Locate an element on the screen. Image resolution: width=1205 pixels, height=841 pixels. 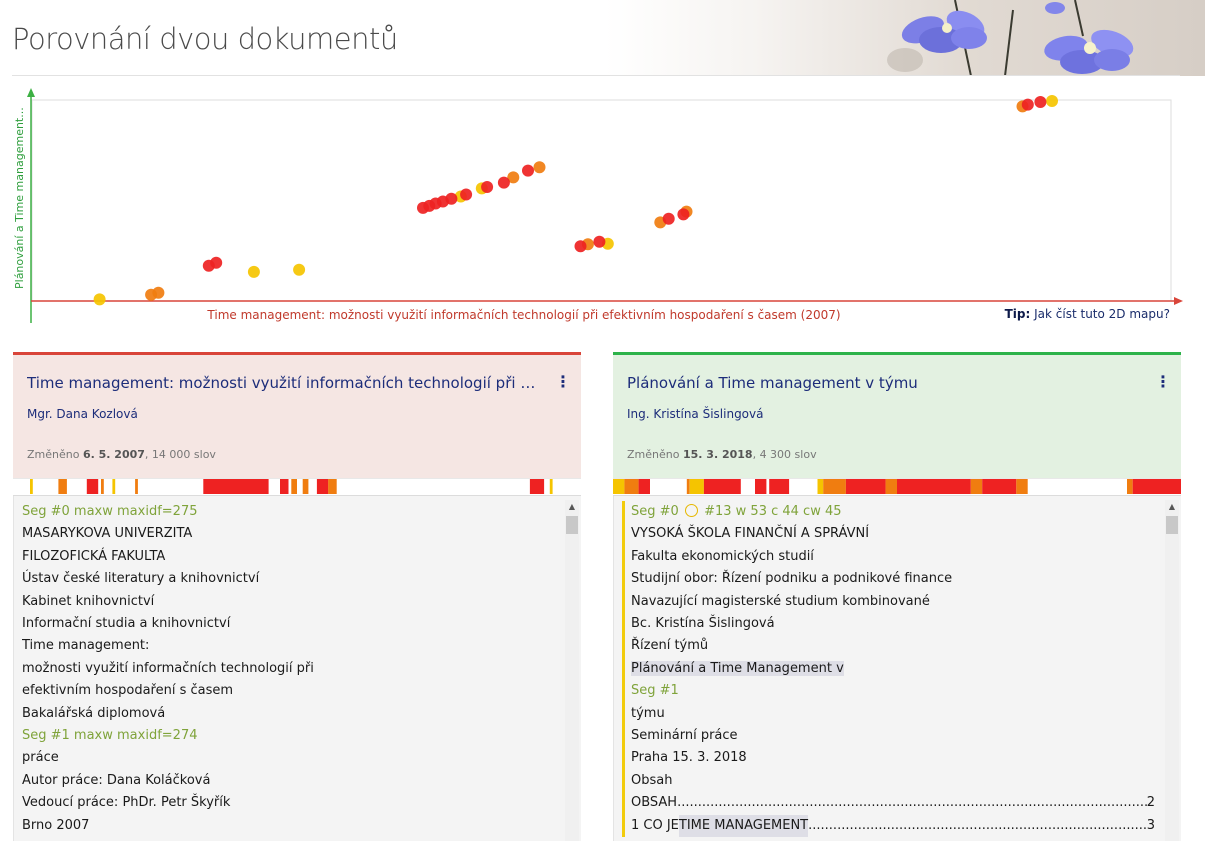
segment-label: Seg #0 is located at coordinates (655, 511).